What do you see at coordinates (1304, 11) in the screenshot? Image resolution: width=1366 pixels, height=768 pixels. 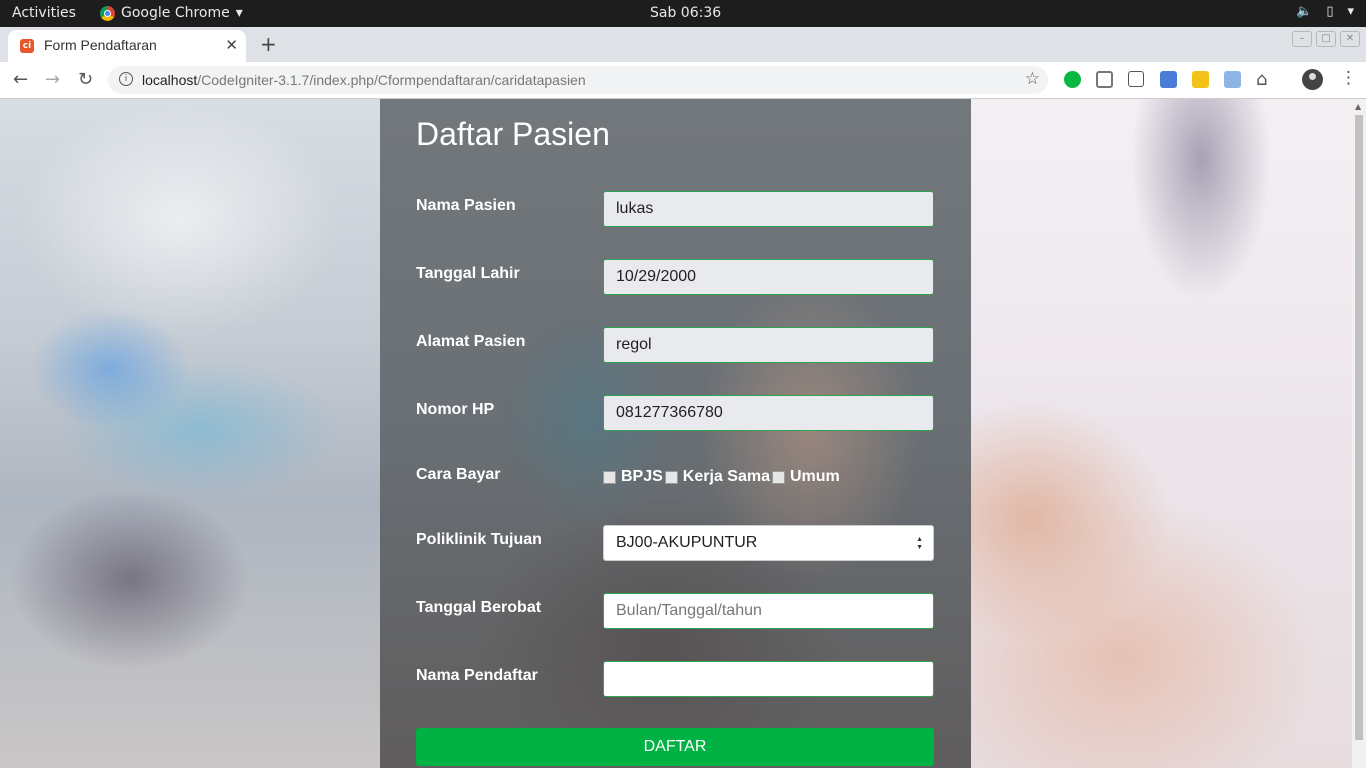 I see `volume-icon: 🔈` at bounding box center [1304, 11].